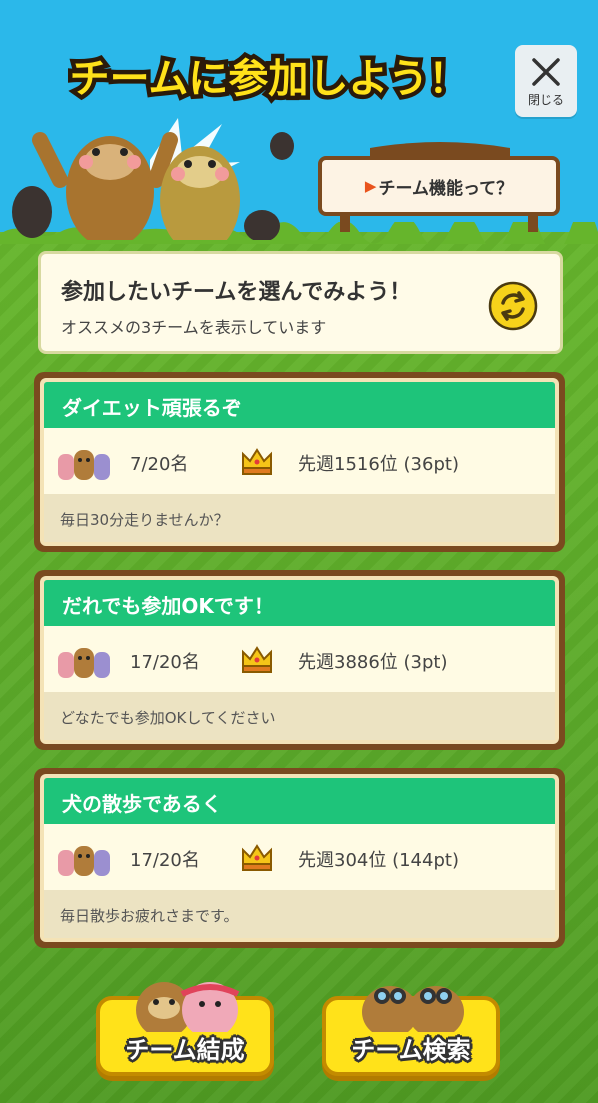 The width and height of the screenshot is (598, 1103). What do you see at coordinates (299, 603) in the screenshot?
I see `team-name: だれでも参加OKです！` at bounding box center [299, 603].